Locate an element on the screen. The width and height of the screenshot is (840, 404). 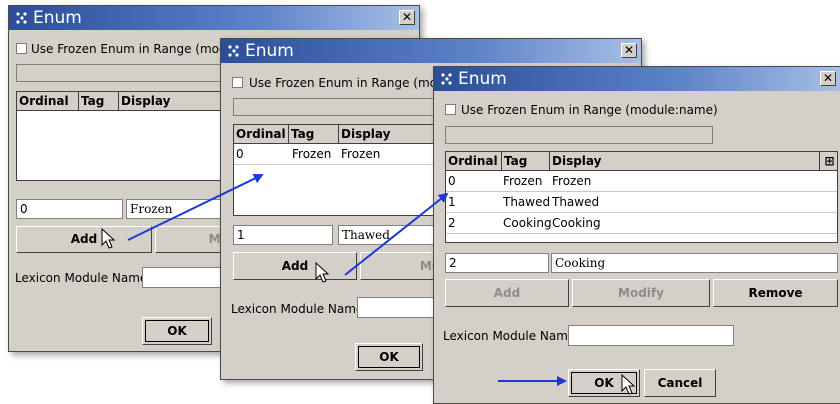
tag-field: Cooking is located at coordinates (694, 263).